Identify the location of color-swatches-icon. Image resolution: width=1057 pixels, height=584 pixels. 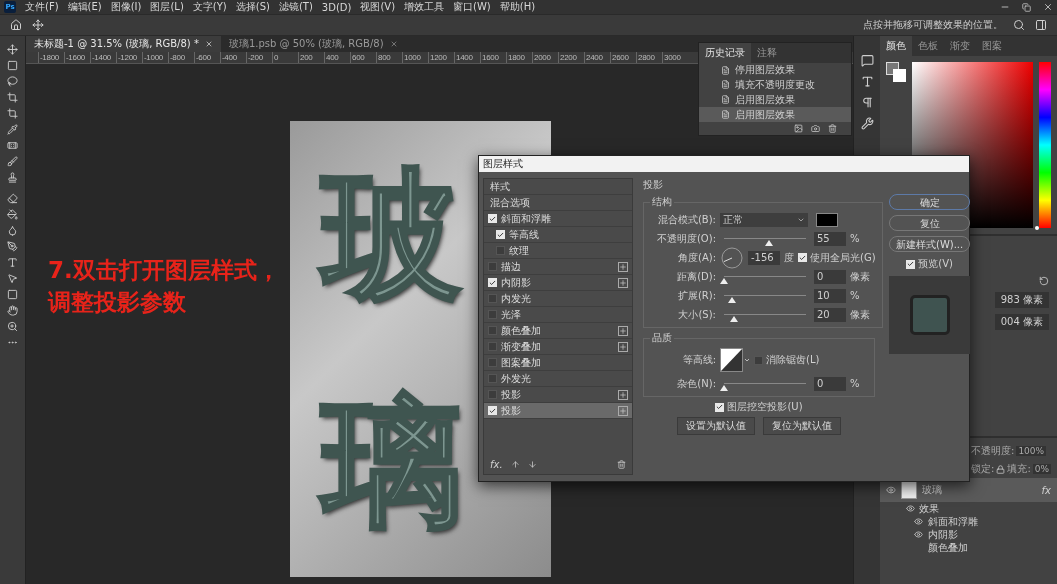
(896, 72).